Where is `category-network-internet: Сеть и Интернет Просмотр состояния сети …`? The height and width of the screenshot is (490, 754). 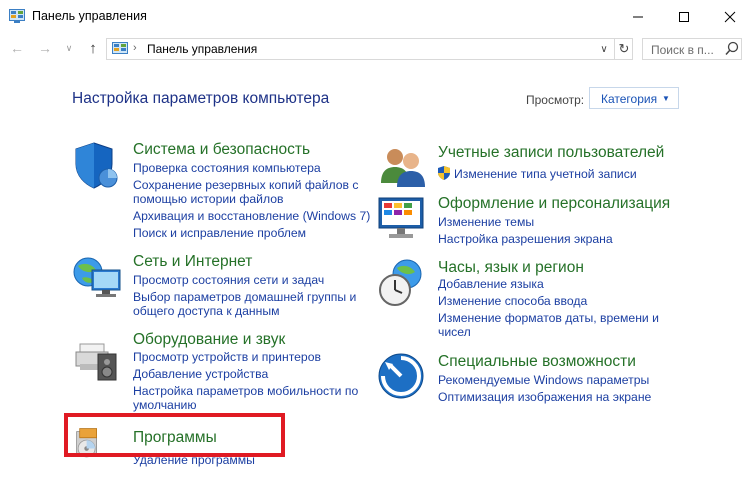
category-network-internet: Сеть и Интернет Просмотр состояния сети … is located at coordinates (222, 287).